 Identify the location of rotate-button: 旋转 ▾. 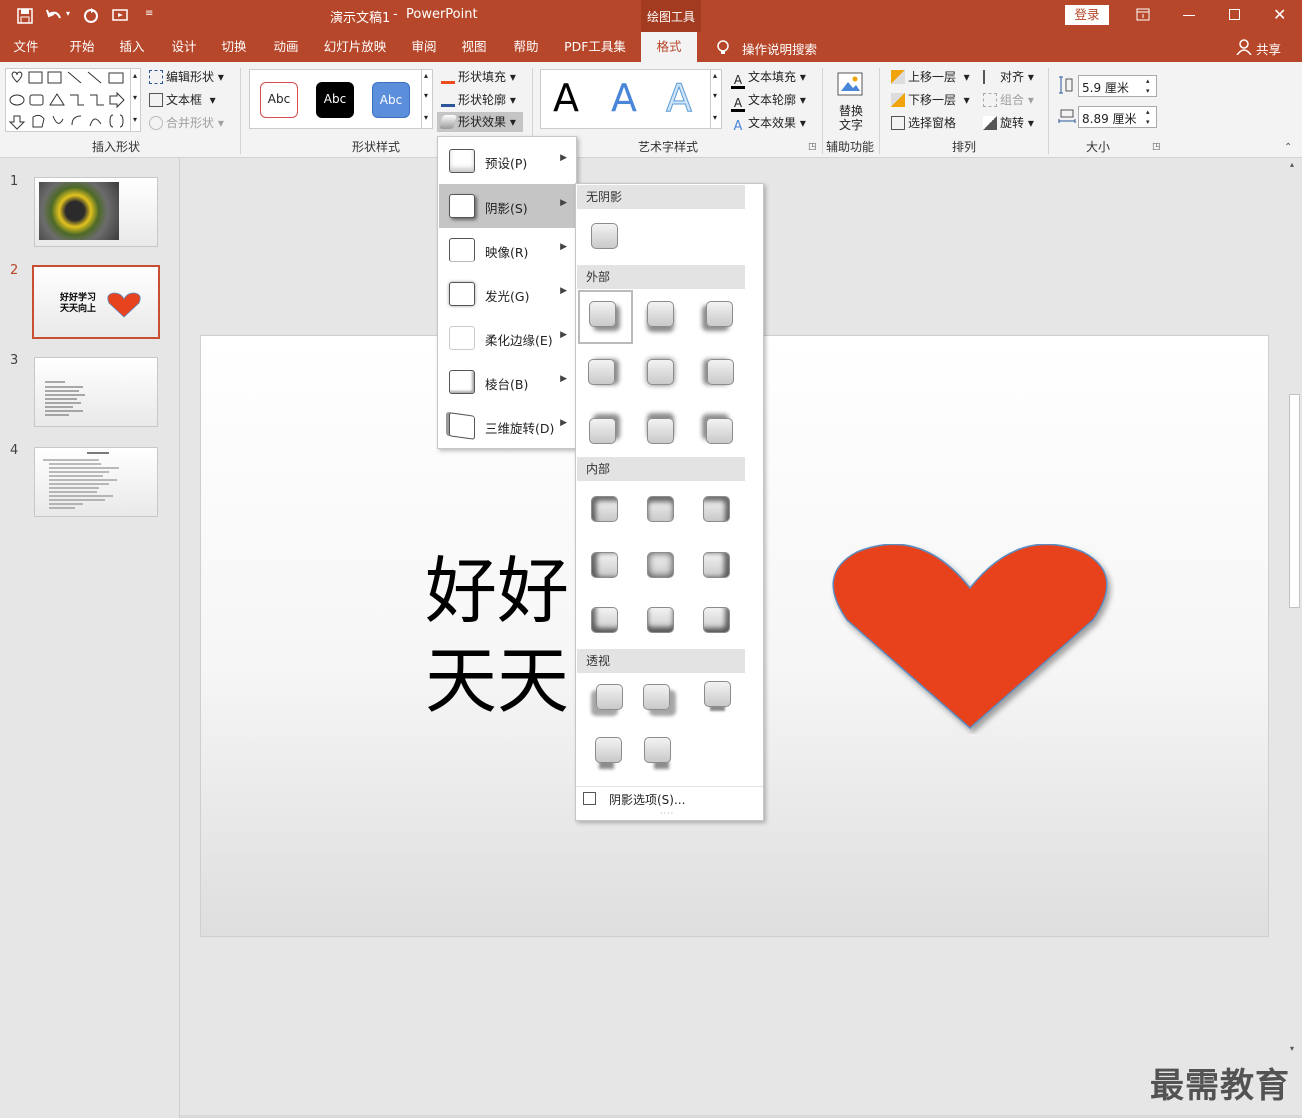
(1008, 123).